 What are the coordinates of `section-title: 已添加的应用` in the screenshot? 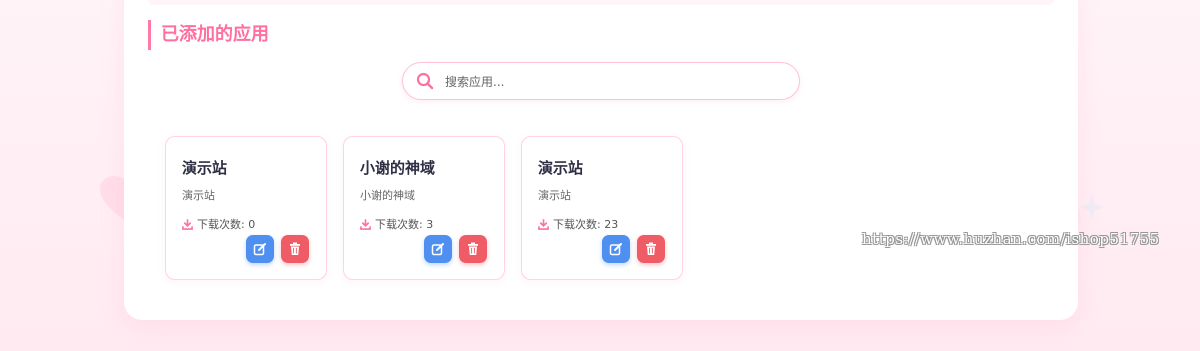 It's located at (208, 35).